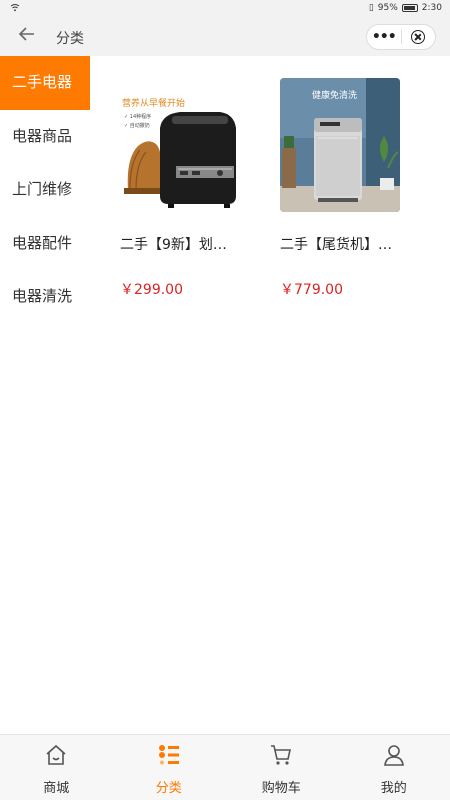 Image resolution: width=450 pixels, height=800 pixels. I want to click on tab-category: 分类, so click(169, 767).